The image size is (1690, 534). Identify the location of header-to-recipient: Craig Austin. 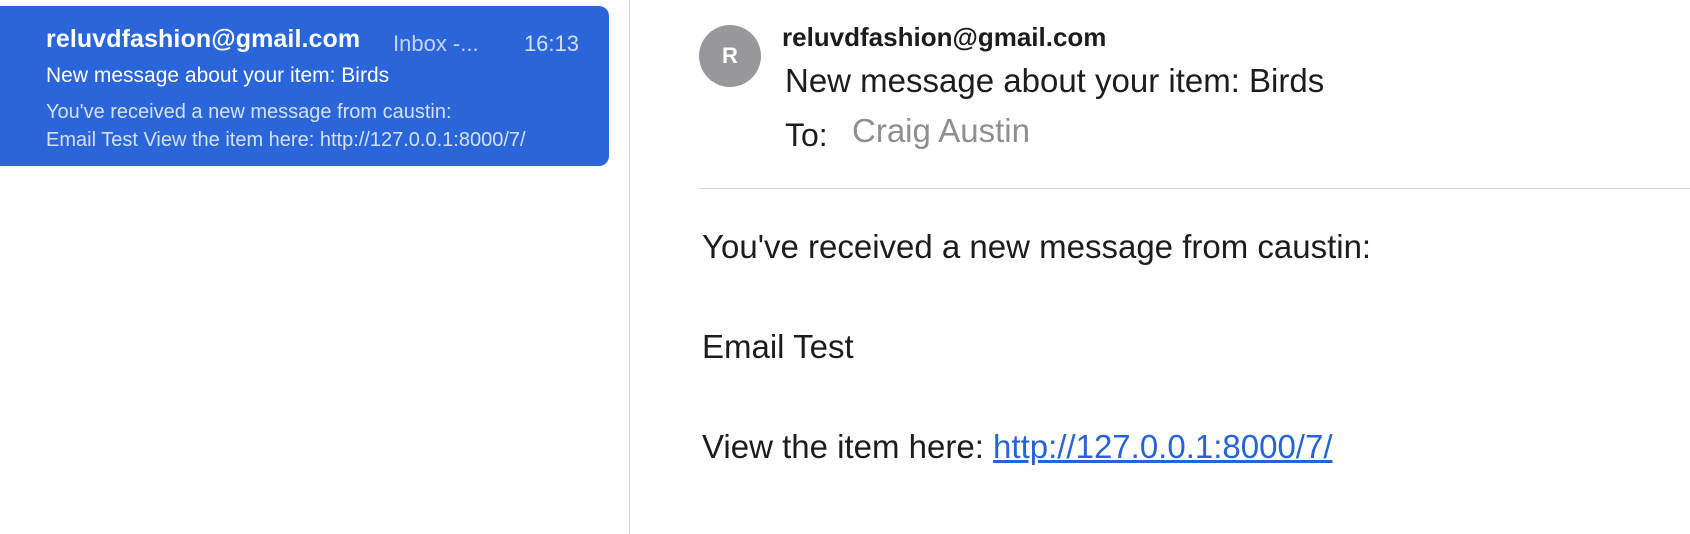
(941, 131).